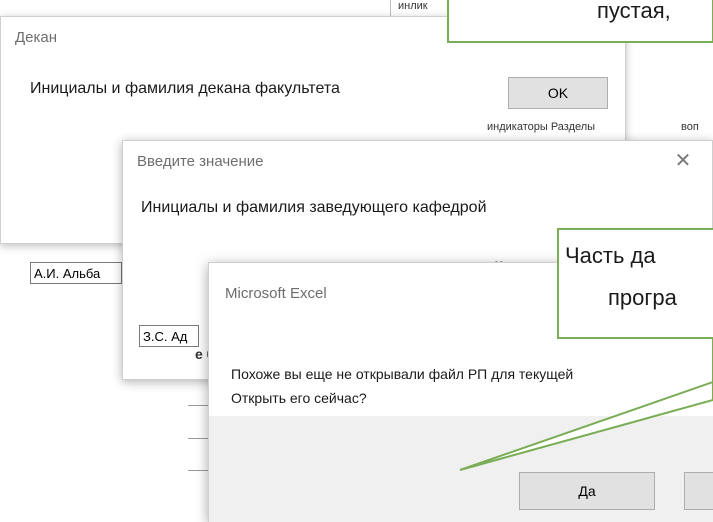 This screenshot has height=522, width=713. I want to click on dean-dialog-prompt: Инициалы и фамилия декана факультета, so click(185, 88).